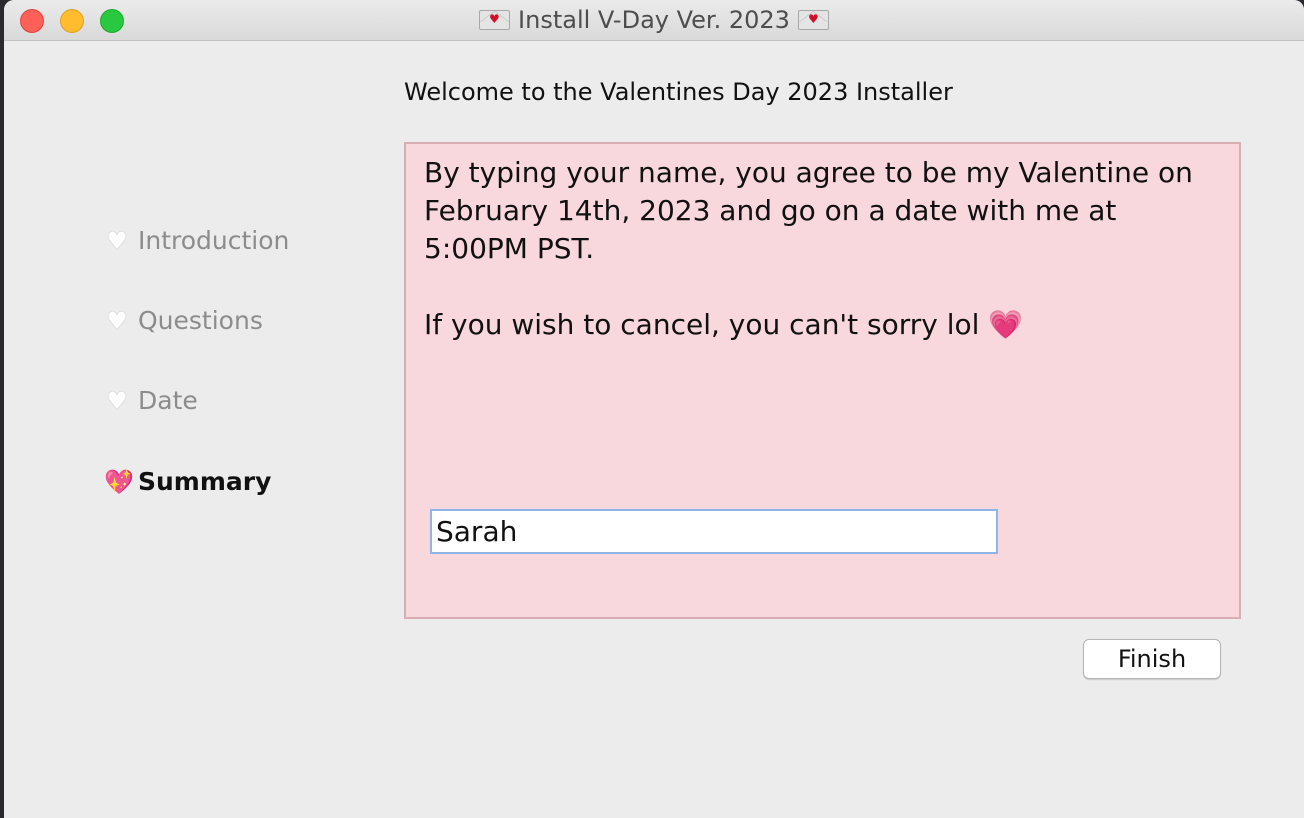 Image resolution: width=1304 pixels, height=818 pixels. Describe the element at coordinates (824, 660) in the screenshot. I see `button-bar: Finish` at that location.